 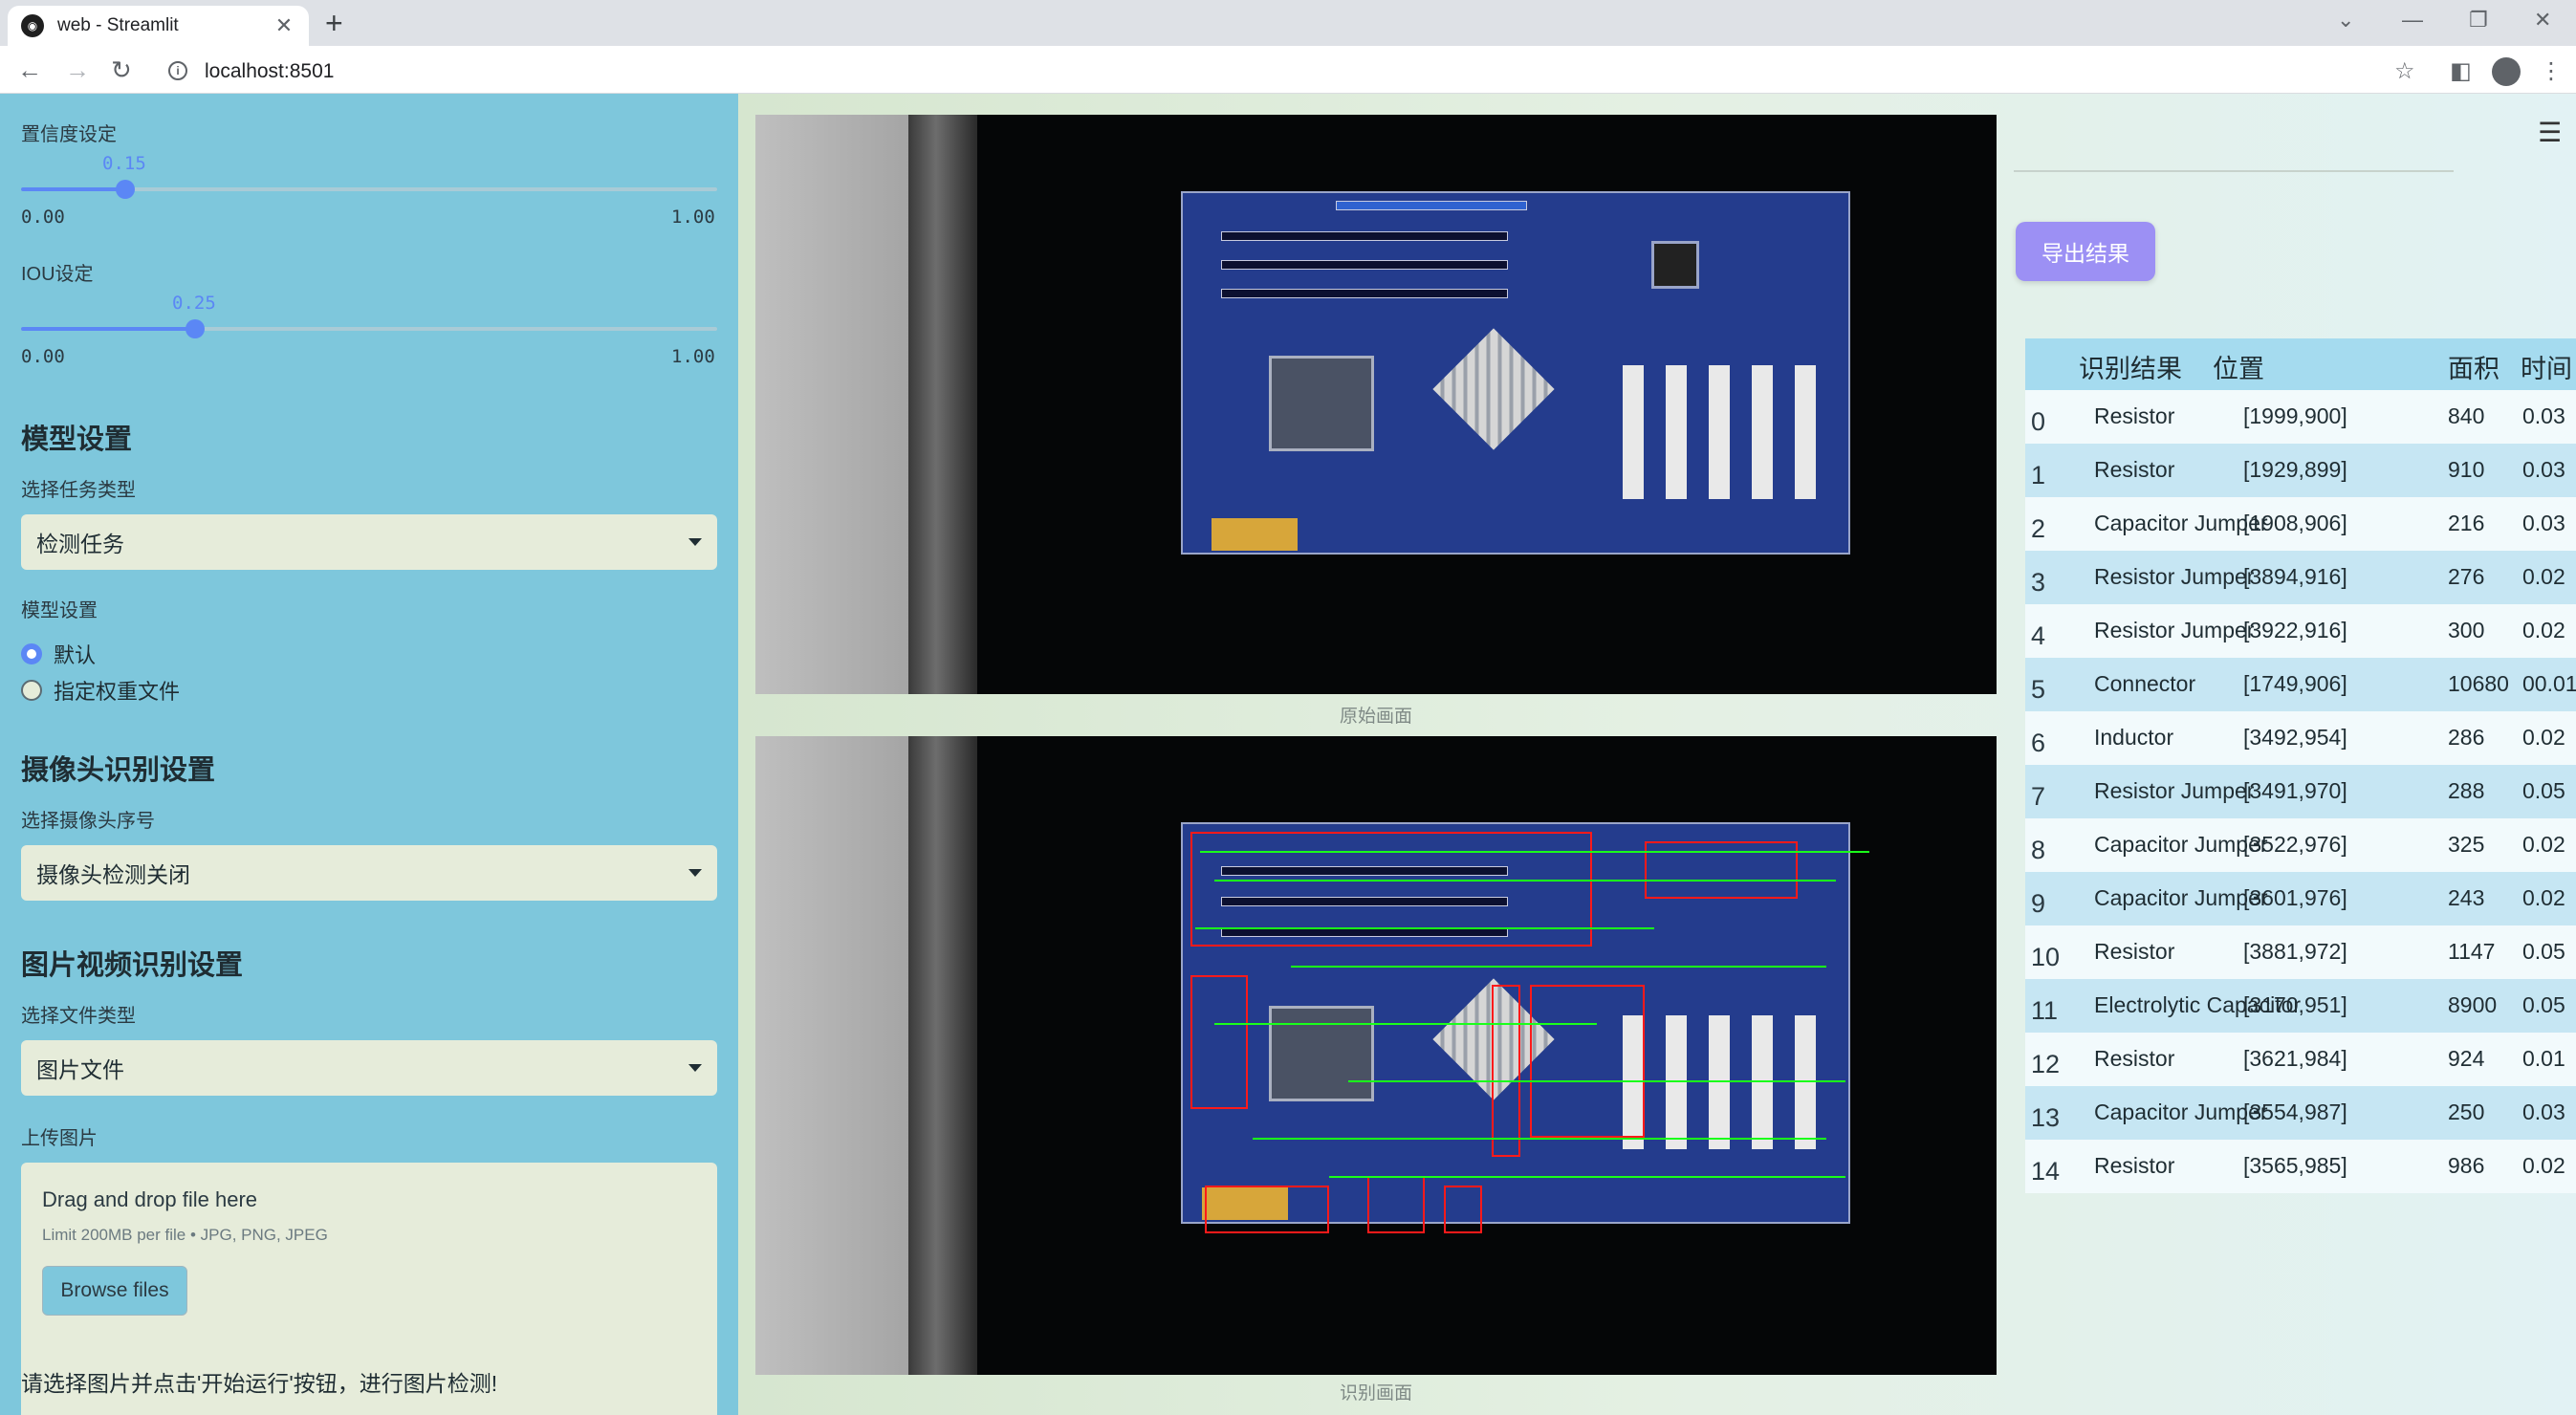 What do you see at coordinates (132, 965) in the screenshot?
I see `media-settings-heading: 图片视频识别设置` at bounding box center [132, 965].